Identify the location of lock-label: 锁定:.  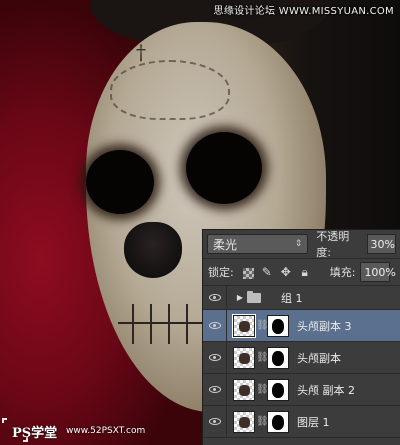
(221, 272).